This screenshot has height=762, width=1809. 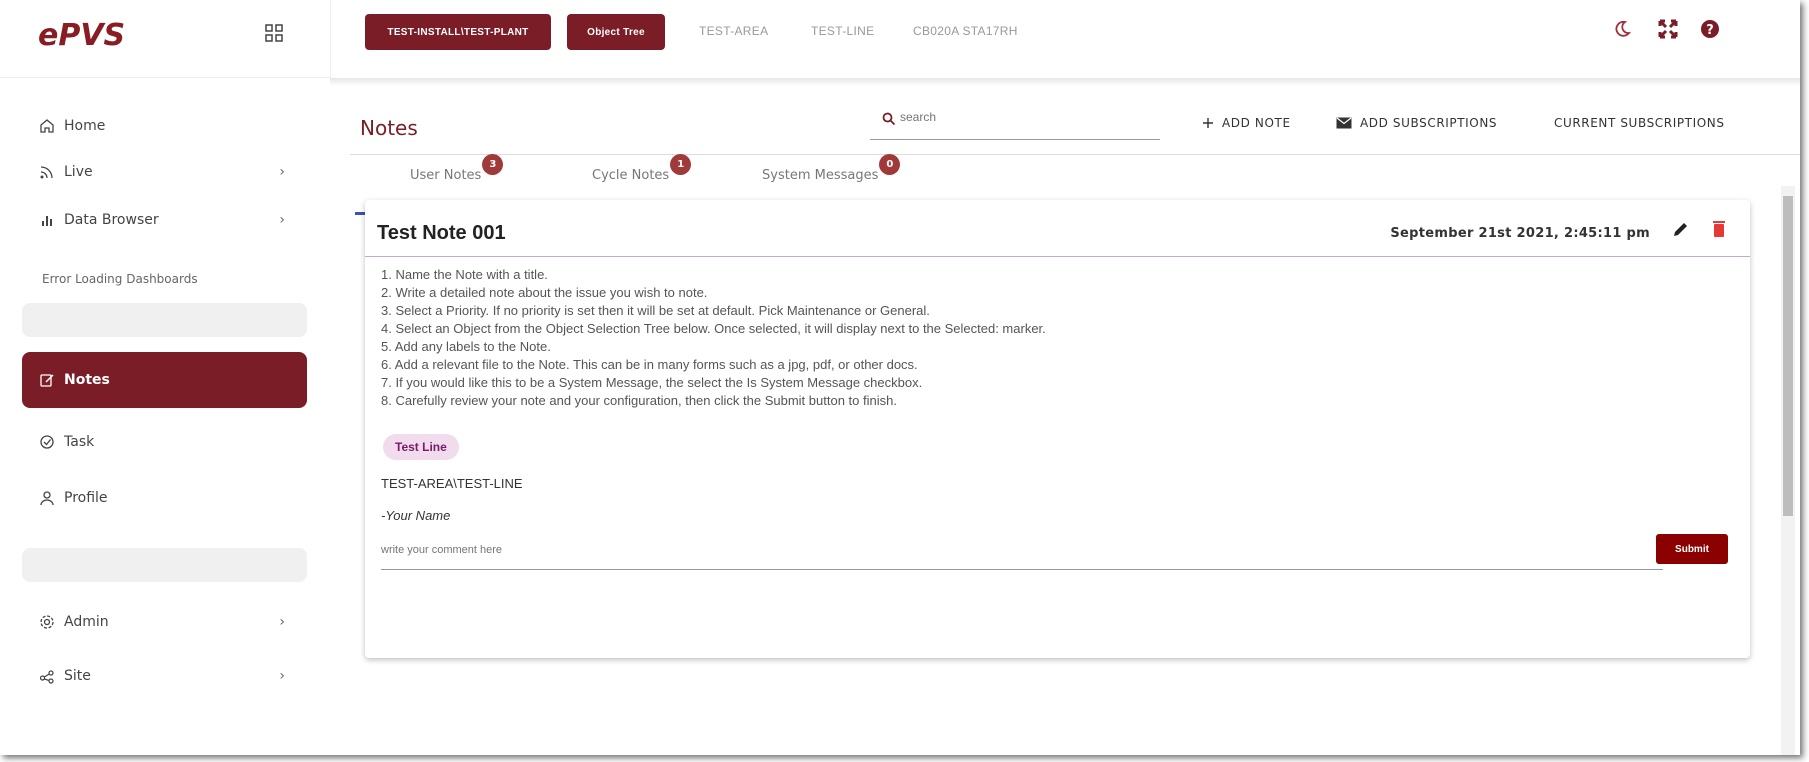 I want to click on object-tree-button: Object Tree, so click(x=616, y=32).